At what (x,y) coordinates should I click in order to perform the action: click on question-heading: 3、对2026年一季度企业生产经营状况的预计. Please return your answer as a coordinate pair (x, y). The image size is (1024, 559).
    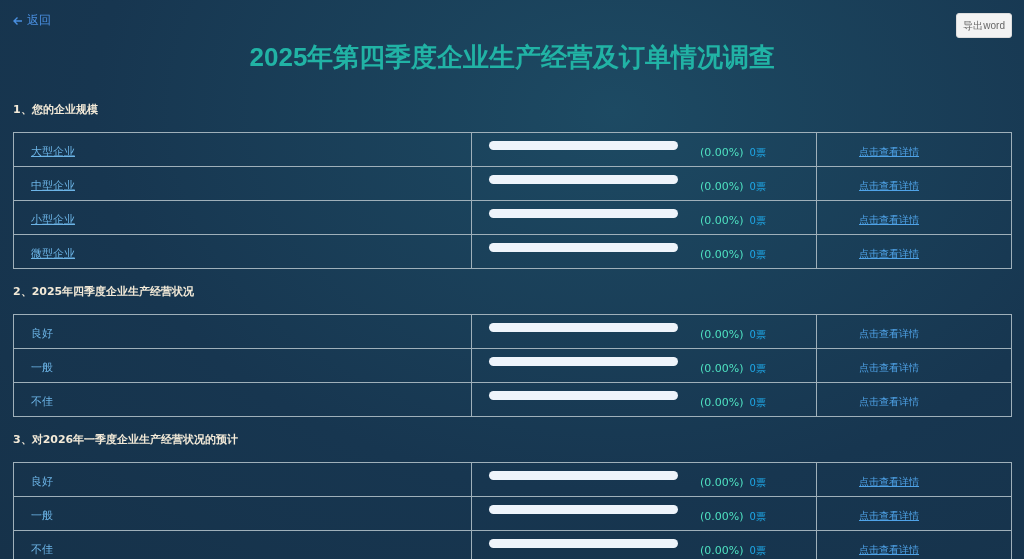
    Looking at the image, I should click on (126, 440).